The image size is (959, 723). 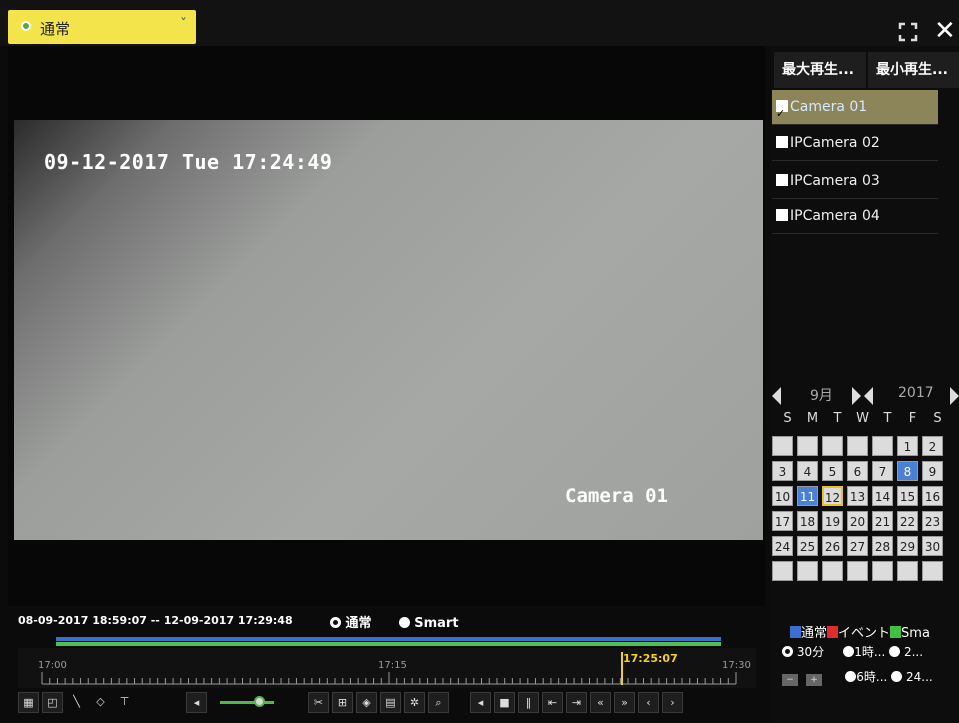 What do you see at coordinates (907, 546) in the screenshot?
I see `calendar-day: 29` at bounding box center [907, 546].